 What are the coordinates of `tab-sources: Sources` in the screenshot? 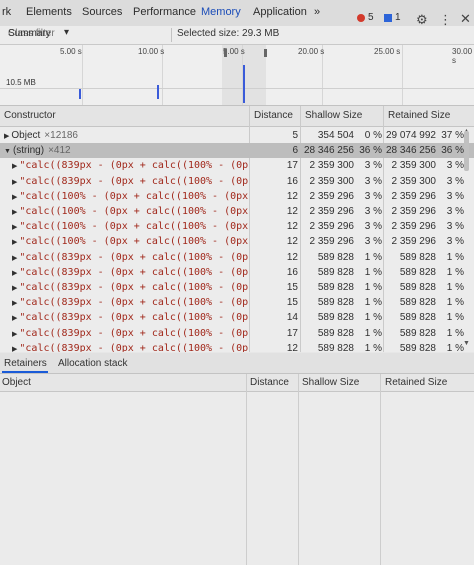 It's located at (102, 12).